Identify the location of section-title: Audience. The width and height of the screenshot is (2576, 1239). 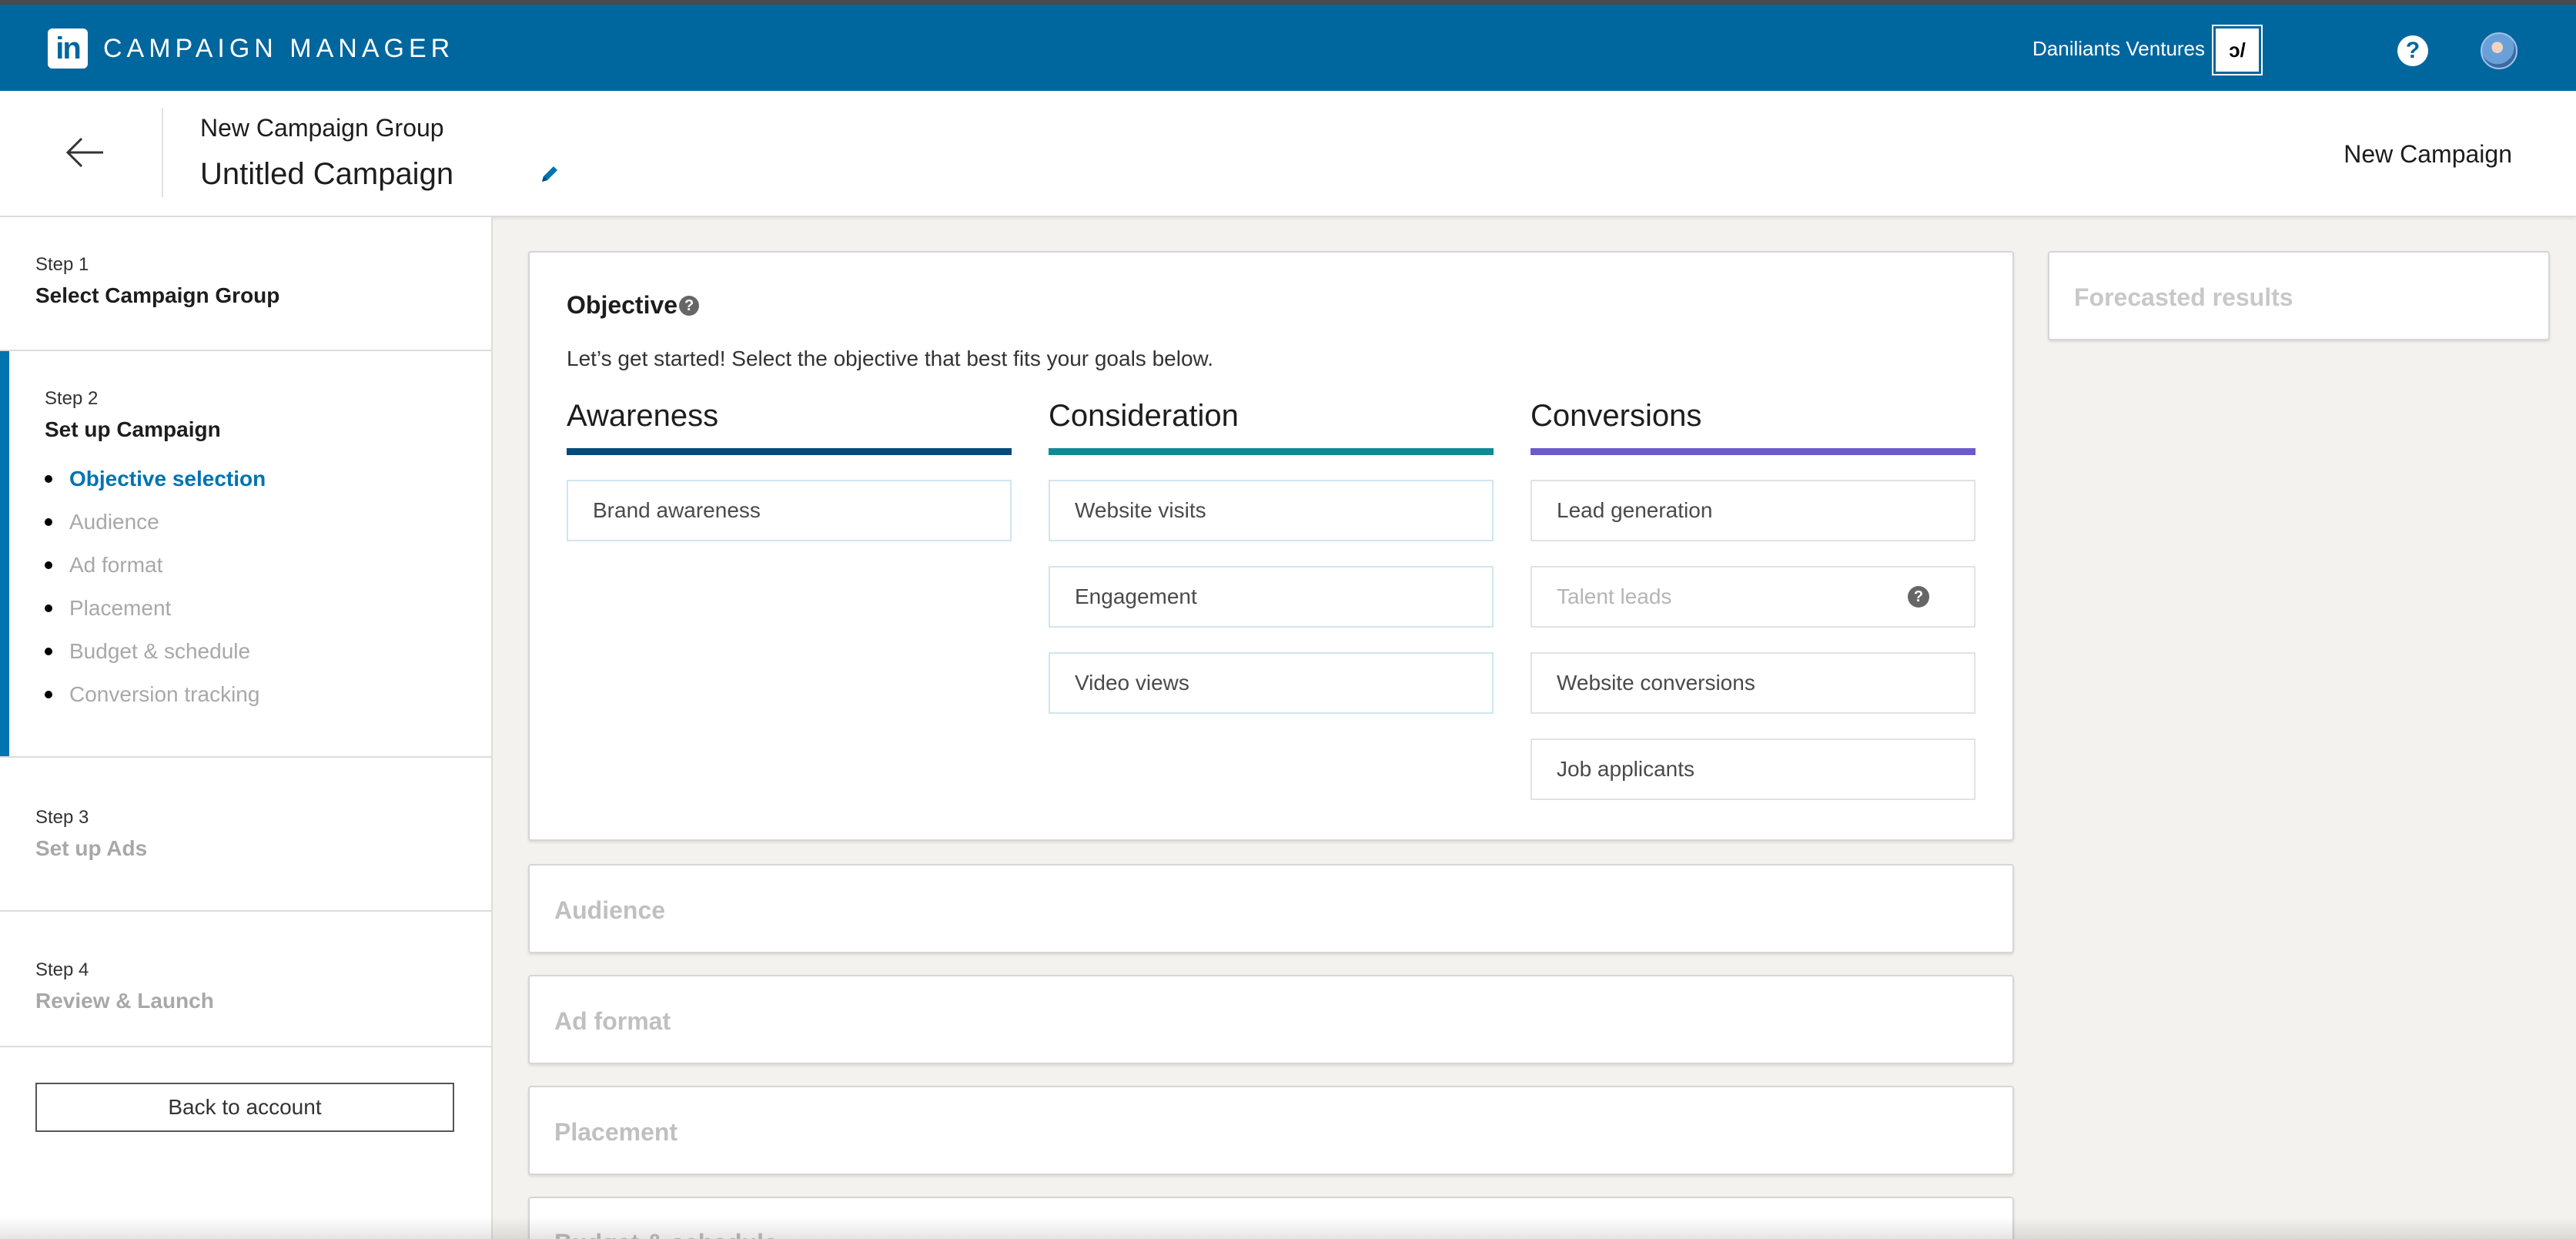
(610, 910).